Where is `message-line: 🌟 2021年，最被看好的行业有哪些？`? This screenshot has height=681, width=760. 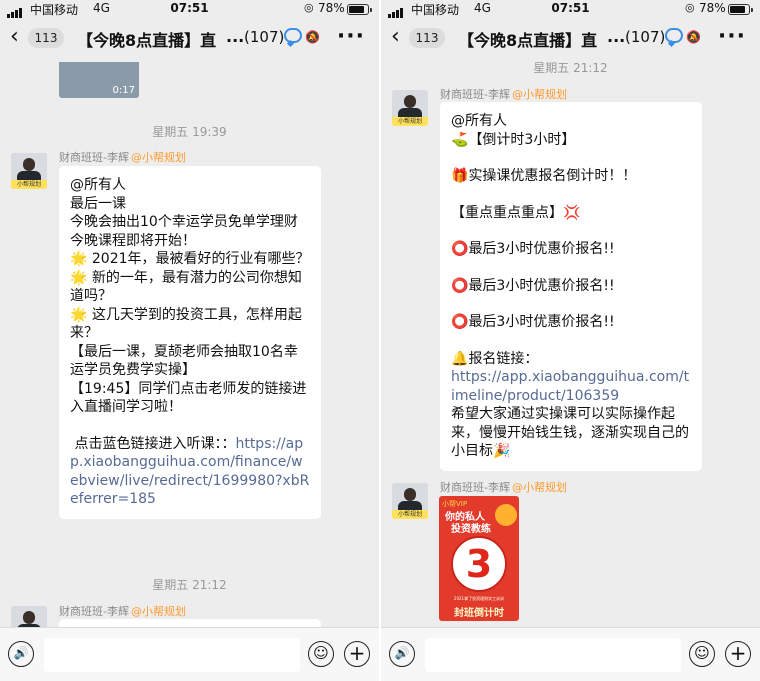
message-line: 🌟 2021年，最被看好的行业有哪些？ is located at coordinates (190, 259).